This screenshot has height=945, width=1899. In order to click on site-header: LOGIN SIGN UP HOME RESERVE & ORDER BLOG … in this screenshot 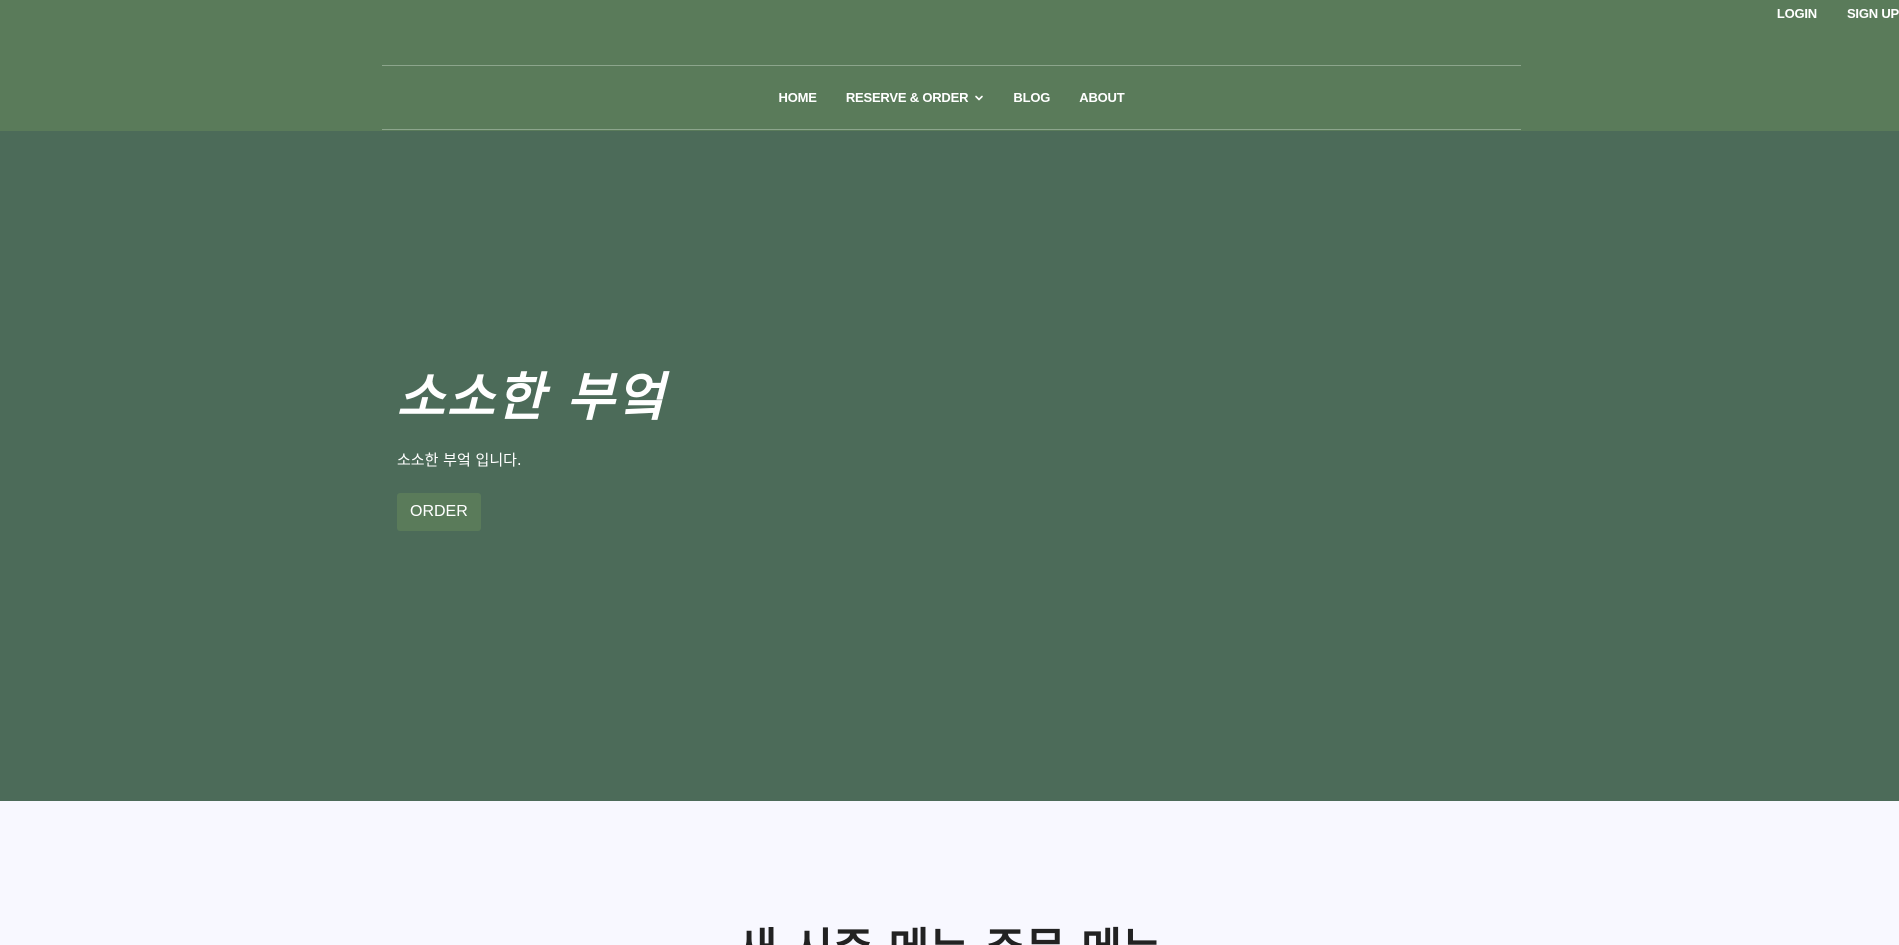, I will do `click(949, 65)`.